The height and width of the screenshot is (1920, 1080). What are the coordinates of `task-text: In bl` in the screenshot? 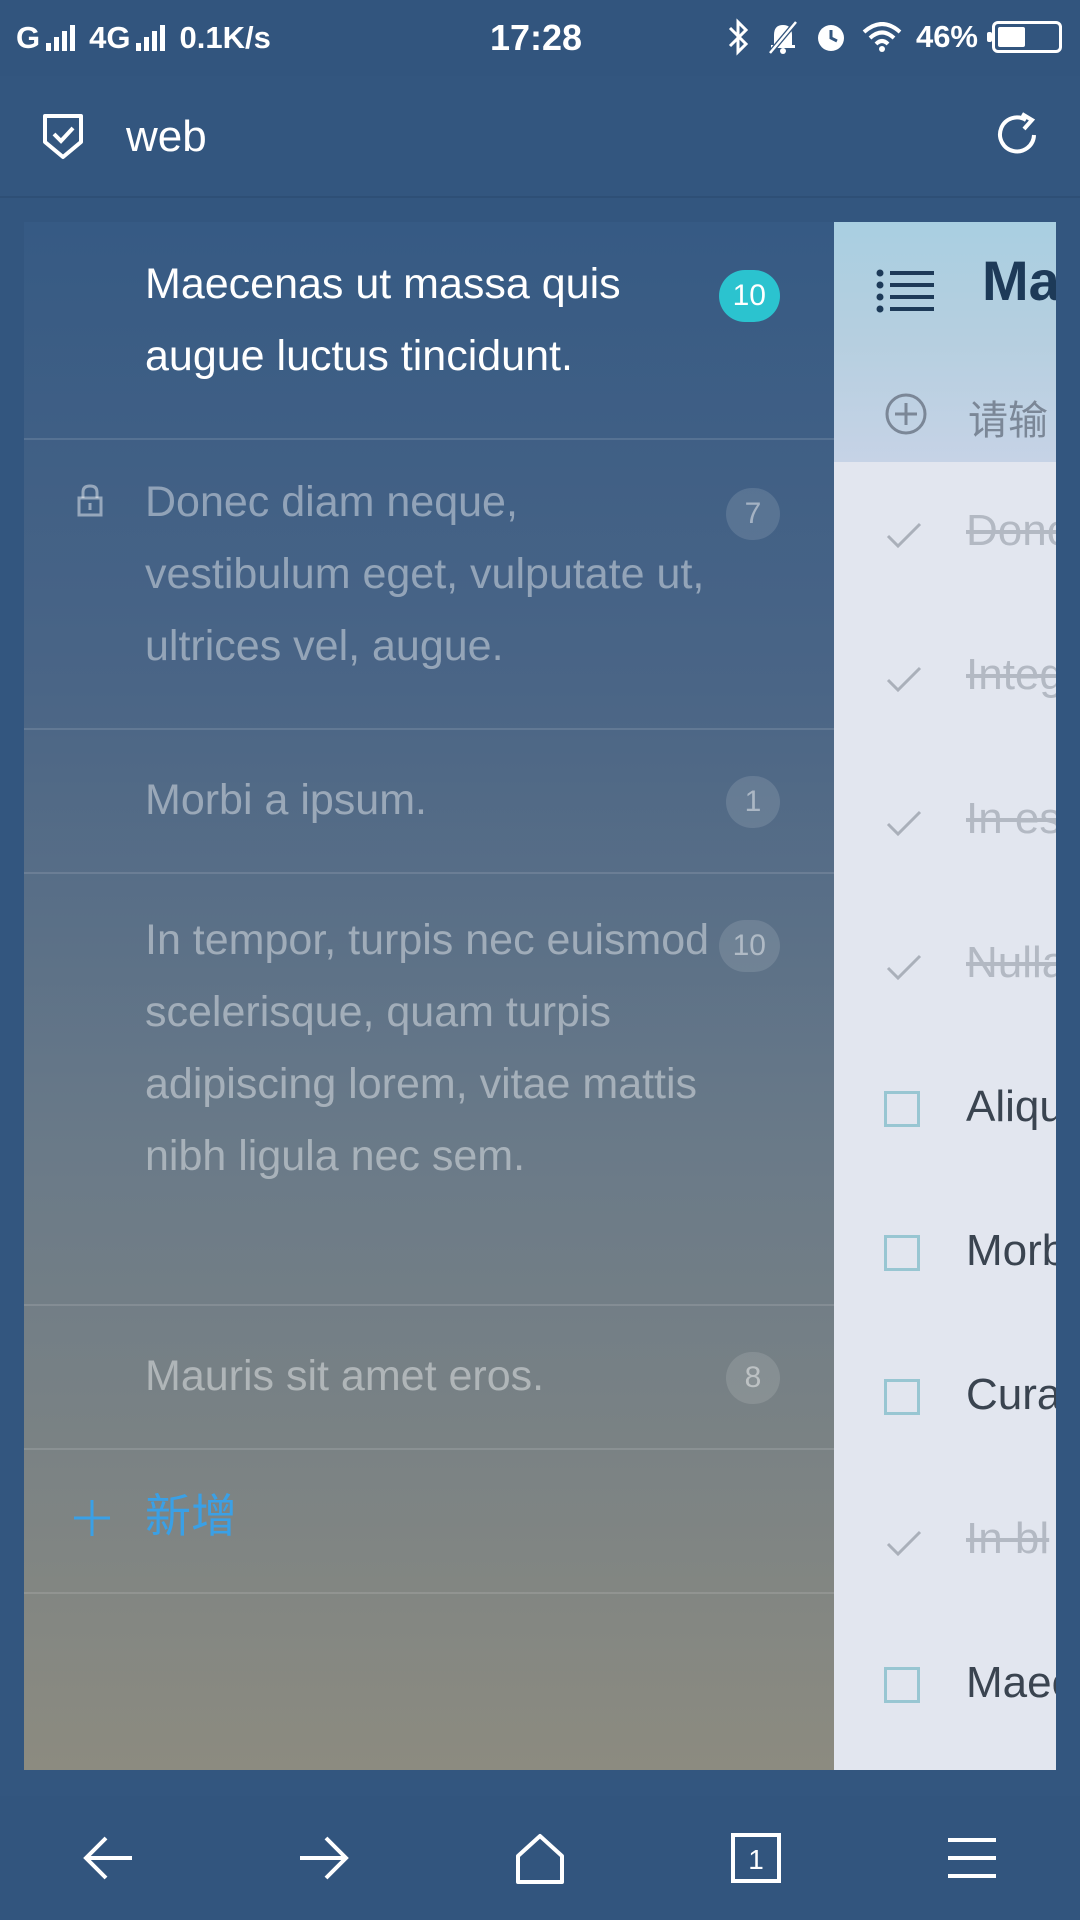 It's located at (1008, 1538).